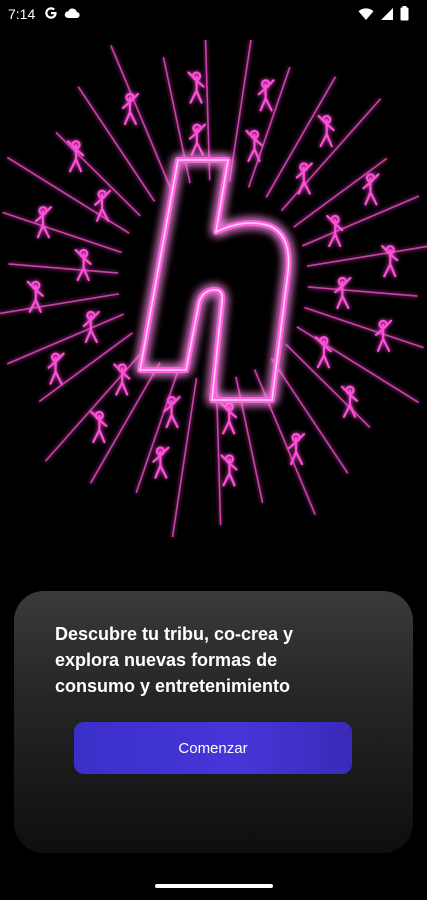 The height and width of the screenshot is (900, 427). I want to click on battery-icon, so click(404, 13).